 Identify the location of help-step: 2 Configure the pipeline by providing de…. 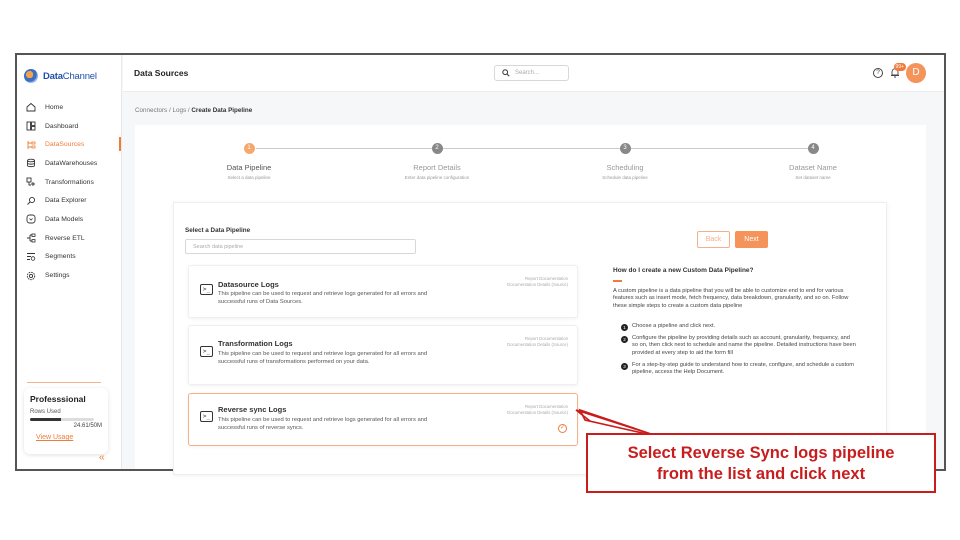
(738, 346).